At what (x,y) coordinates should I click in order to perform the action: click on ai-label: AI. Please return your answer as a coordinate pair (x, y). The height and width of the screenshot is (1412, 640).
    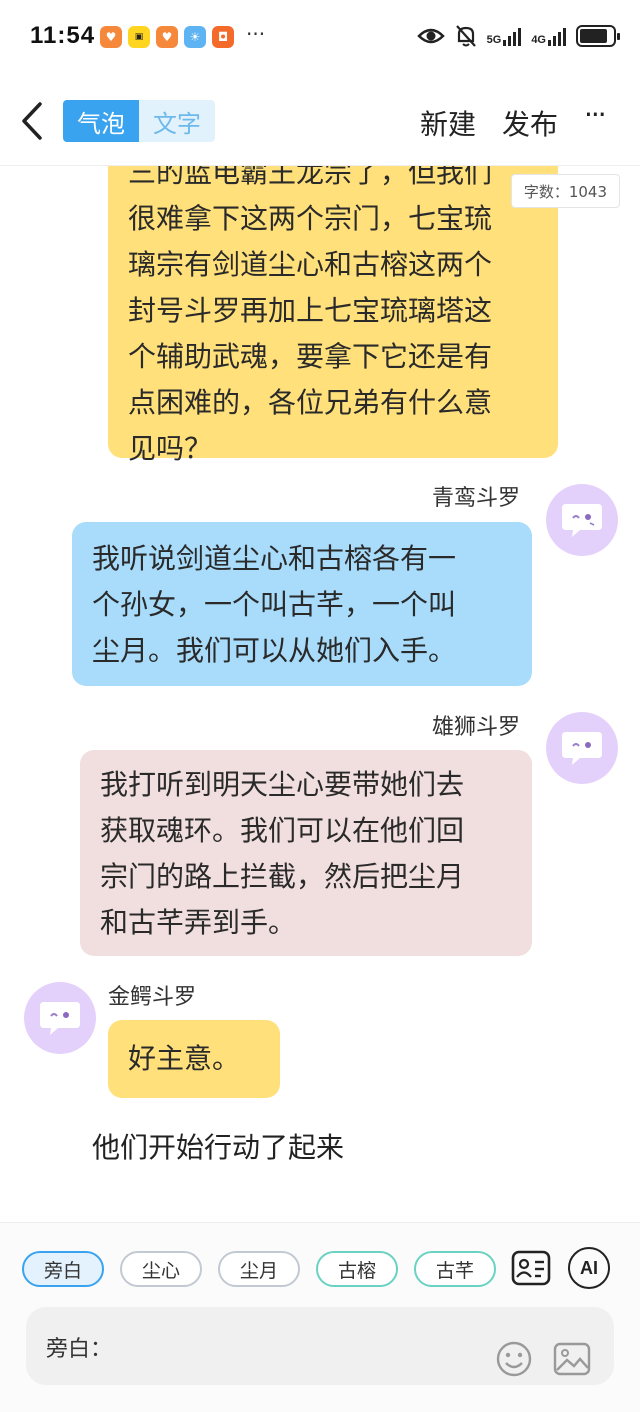
    Looking at the image, I should click on (589, 1267).